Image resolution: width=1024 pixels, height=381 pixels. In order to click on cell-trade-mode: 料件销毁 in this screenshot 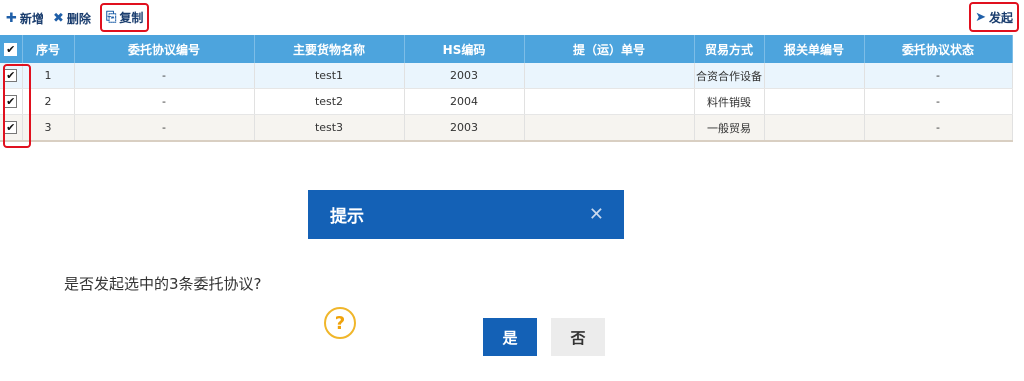, I will do `click(729, 101)`.